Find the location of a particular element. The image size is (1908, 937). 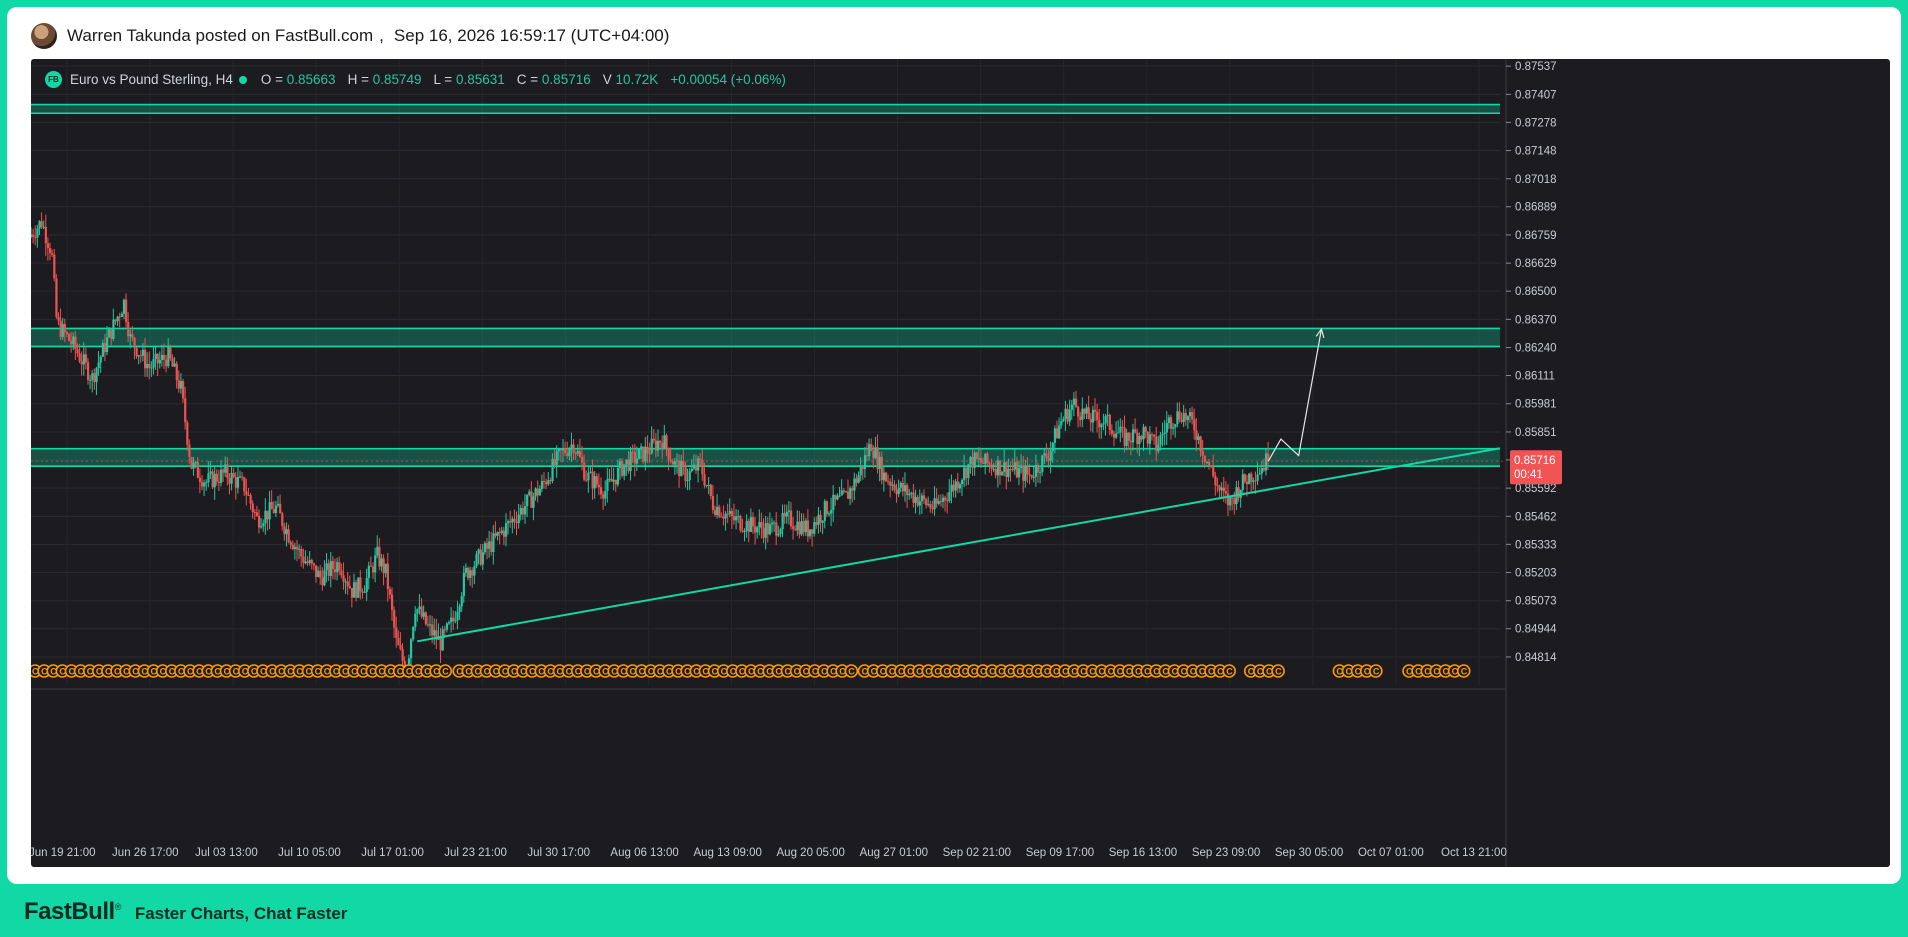

resistance-zone is located at coordinates (765, 337).